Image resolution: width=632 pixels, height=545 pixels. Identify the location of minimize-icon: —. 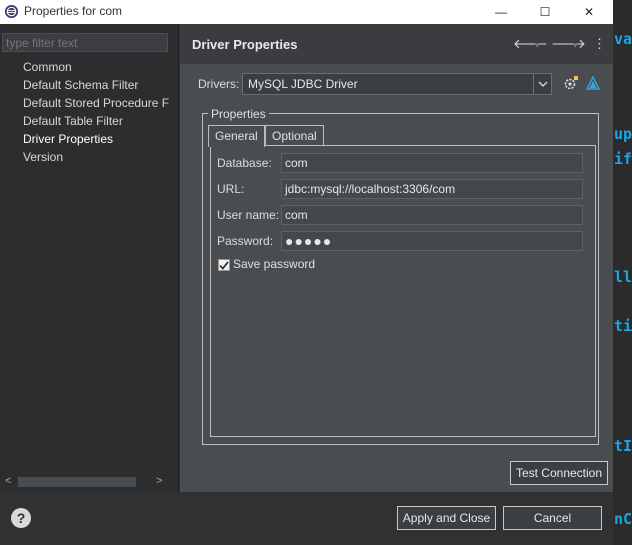
(501, 12).